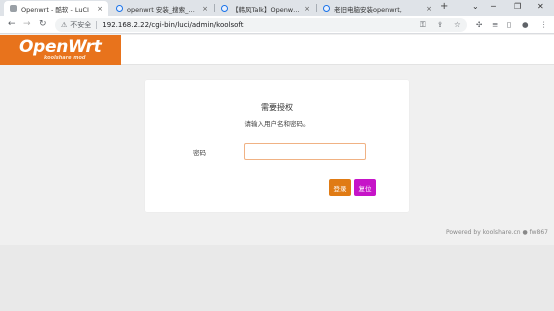 The image size is (554, 311). What do you see at coordinates (479, 24) in the screenshot?
I see `extensions-icon: ✣` at bounding box center [479, 24].